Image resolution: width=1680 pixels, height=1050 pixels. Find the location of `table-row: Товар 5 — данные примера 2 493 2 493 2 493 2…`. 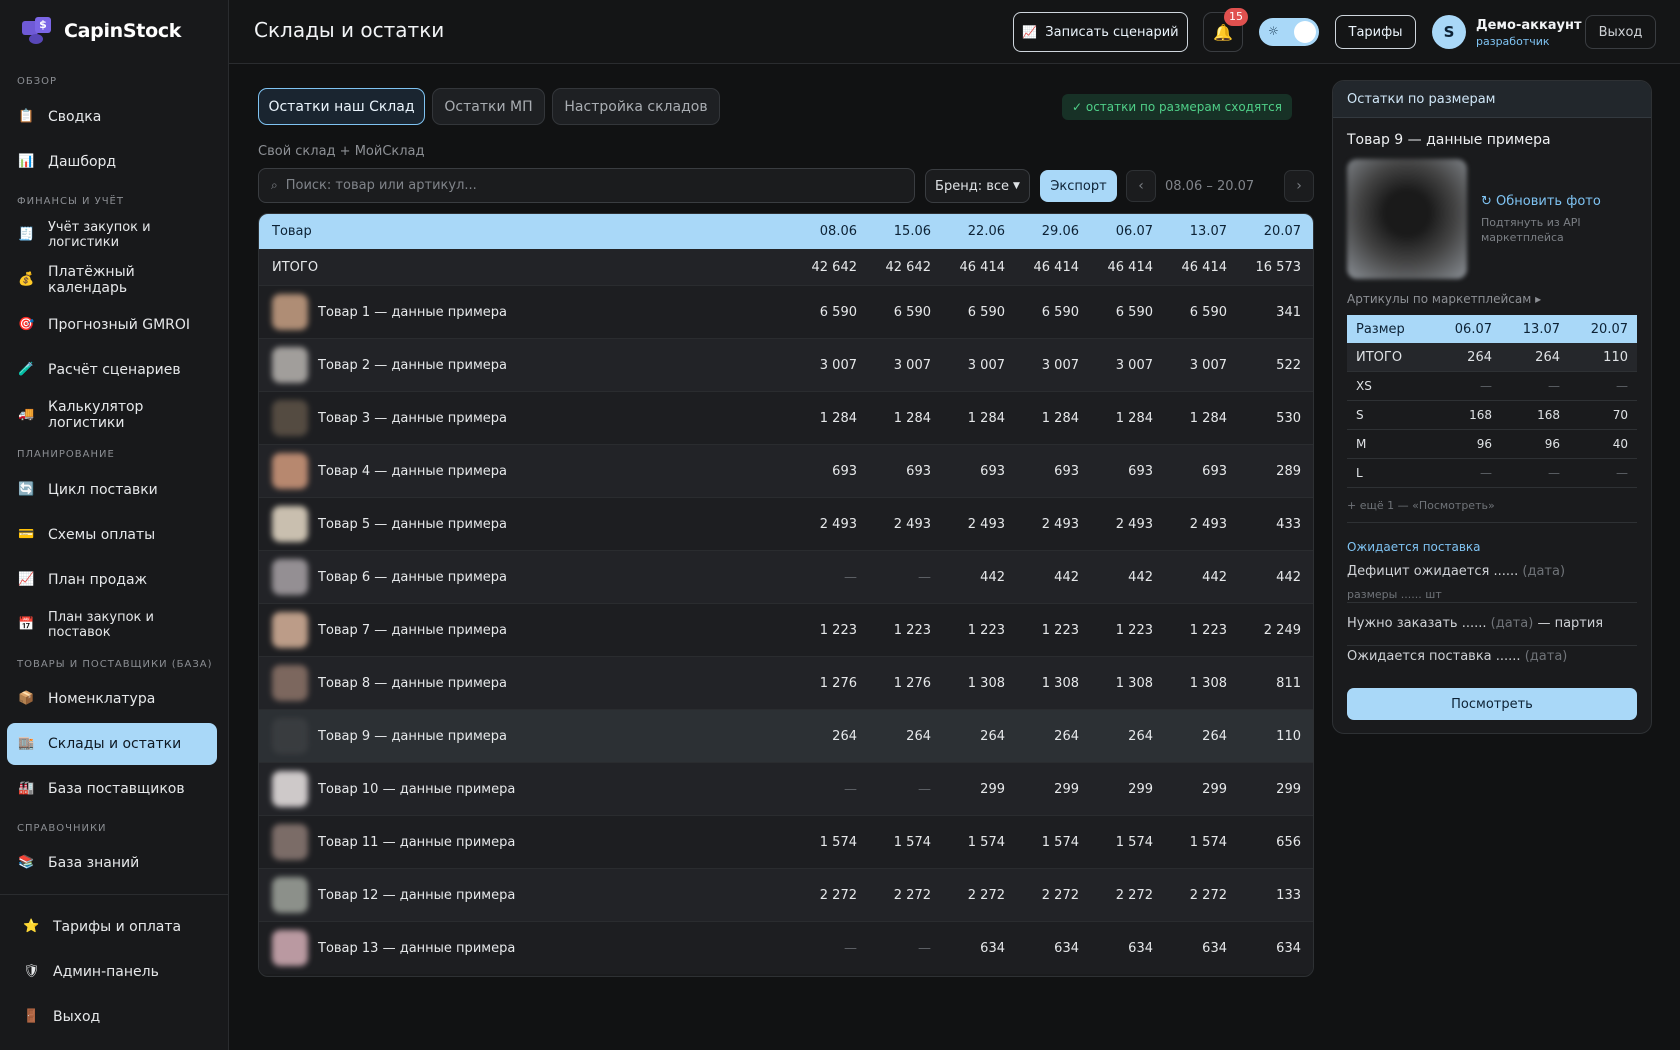

table-row: Товар 5 — данные примера 2 493 2 493 2 493 2… is located at coordinates (786, 523).